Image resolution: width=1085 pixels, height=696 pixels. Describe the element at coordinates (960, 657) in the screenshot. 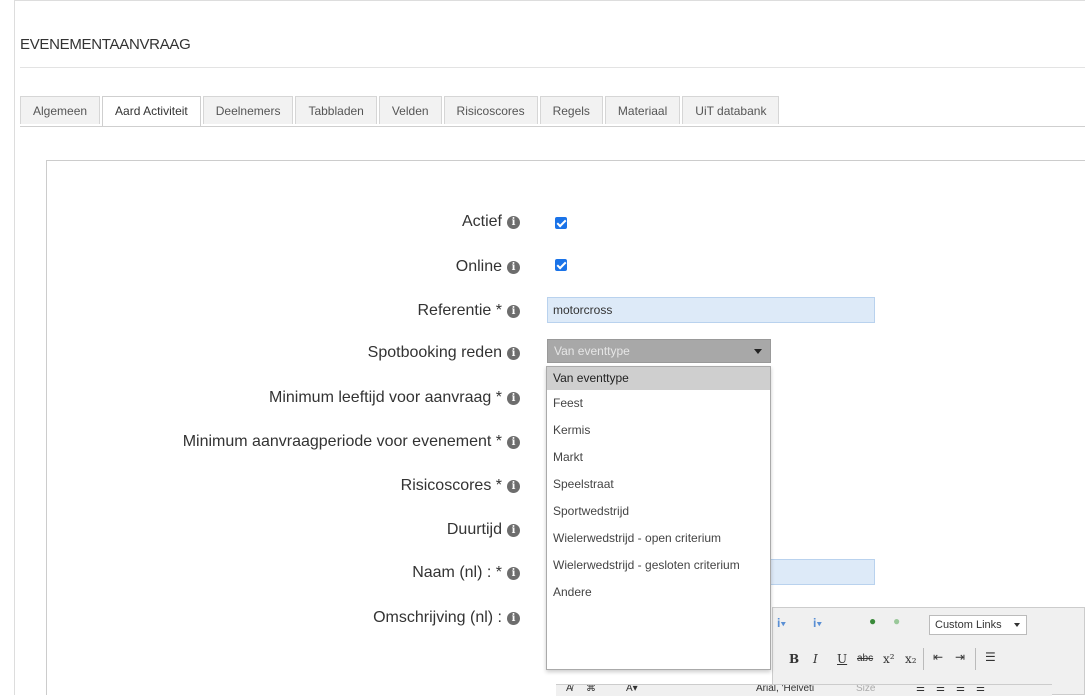

I see `indent-icon: ⇥` at that location.